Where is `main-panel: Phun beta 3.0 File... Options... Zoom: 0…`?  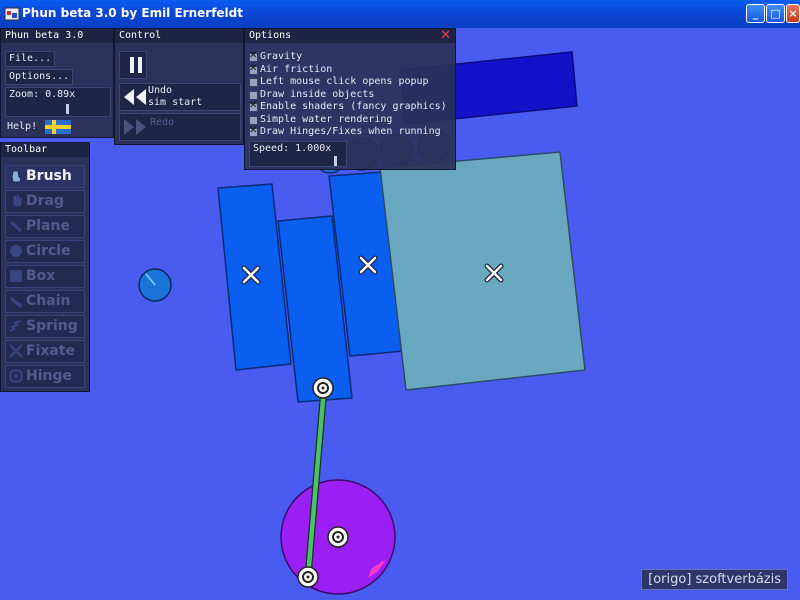 main-panel: Phun beta 3.0 File... Options... Zoom: 0… is located at coordinates (57, 83).